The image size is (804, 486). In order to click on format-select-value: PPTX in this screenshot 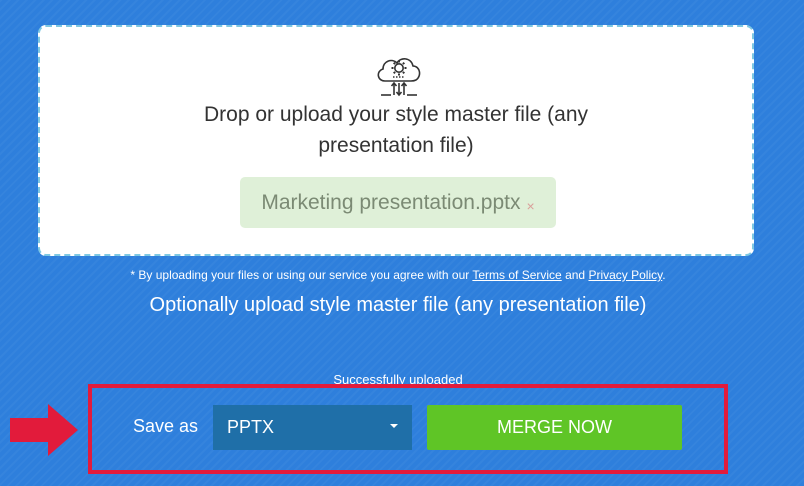, I will do `click(251, 427)`.